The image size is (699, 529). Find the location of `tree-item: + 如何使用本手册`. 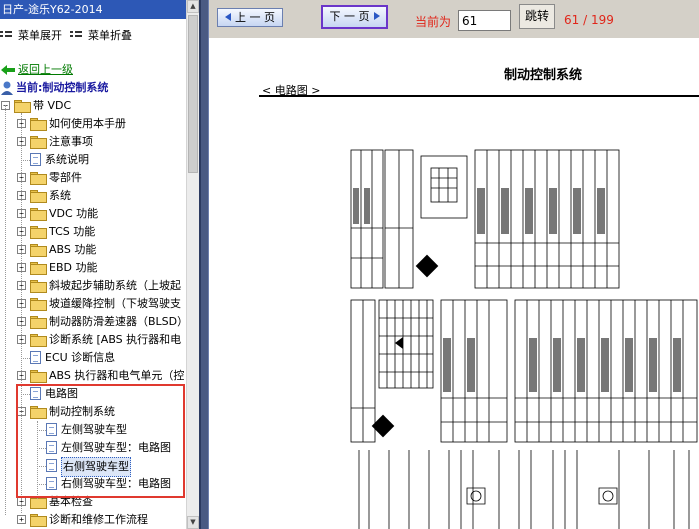

tree-item: + 如何使用本手册 is located at coordinates (93, 124).